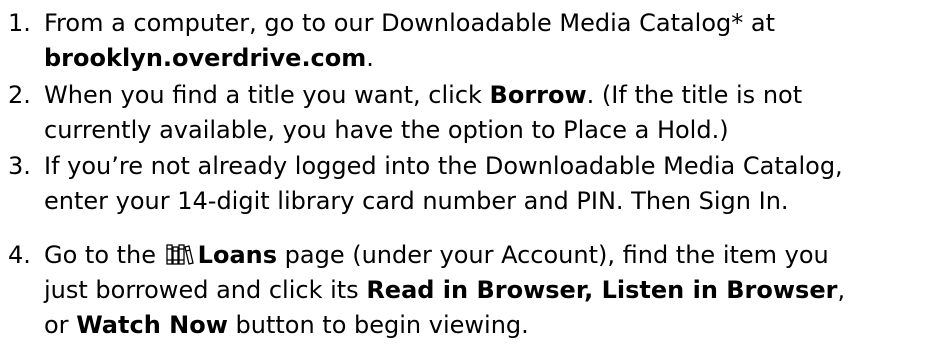 This screenshot has width=950, height=352. Describe the element at coordinates (205, 290) in the screenshot. I see `step-text: just borrowed and click its` at that location.